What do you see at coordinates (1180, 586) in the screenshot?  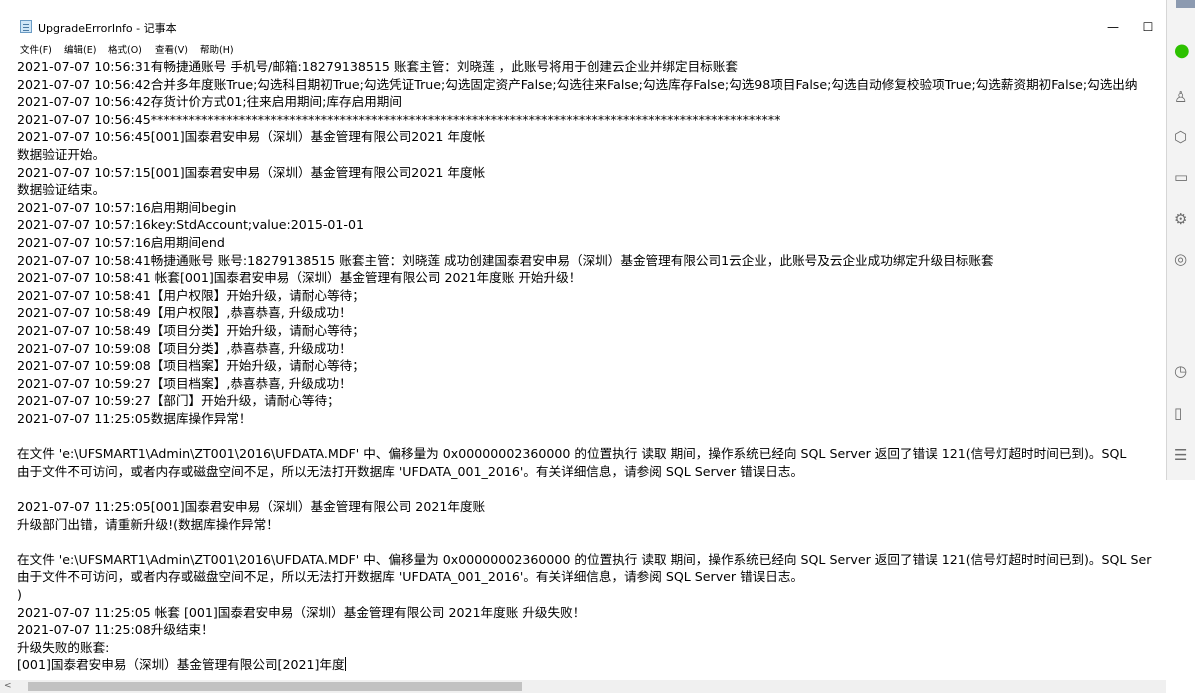 I see `side-panel-background` at bounding box center [1180, 586].